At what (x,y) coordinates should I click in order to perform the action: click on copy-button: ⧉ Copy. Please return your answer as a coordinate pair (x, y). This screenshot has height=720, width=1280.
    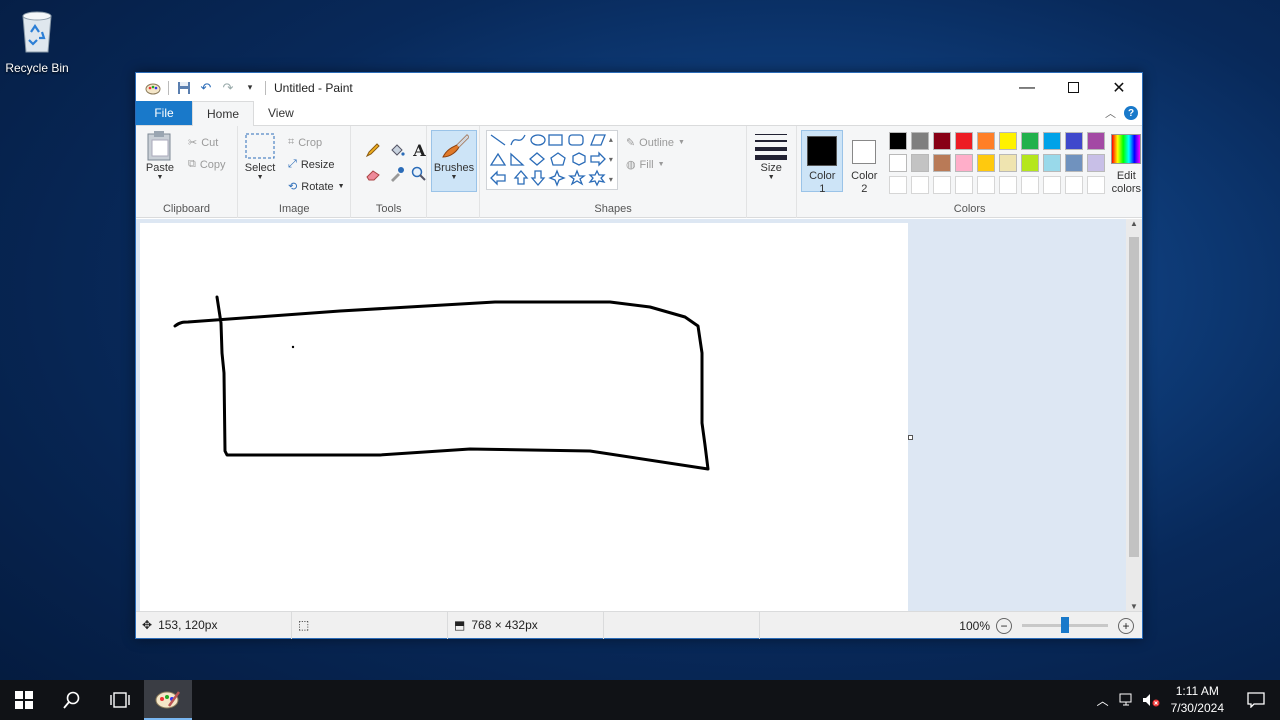
    Looking at the image, I should click on (207, 164).